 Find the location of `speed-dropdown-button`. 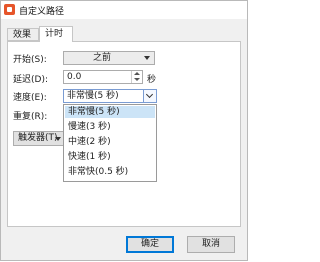

speed-dropdown-button is located at coordinates (149, 96).